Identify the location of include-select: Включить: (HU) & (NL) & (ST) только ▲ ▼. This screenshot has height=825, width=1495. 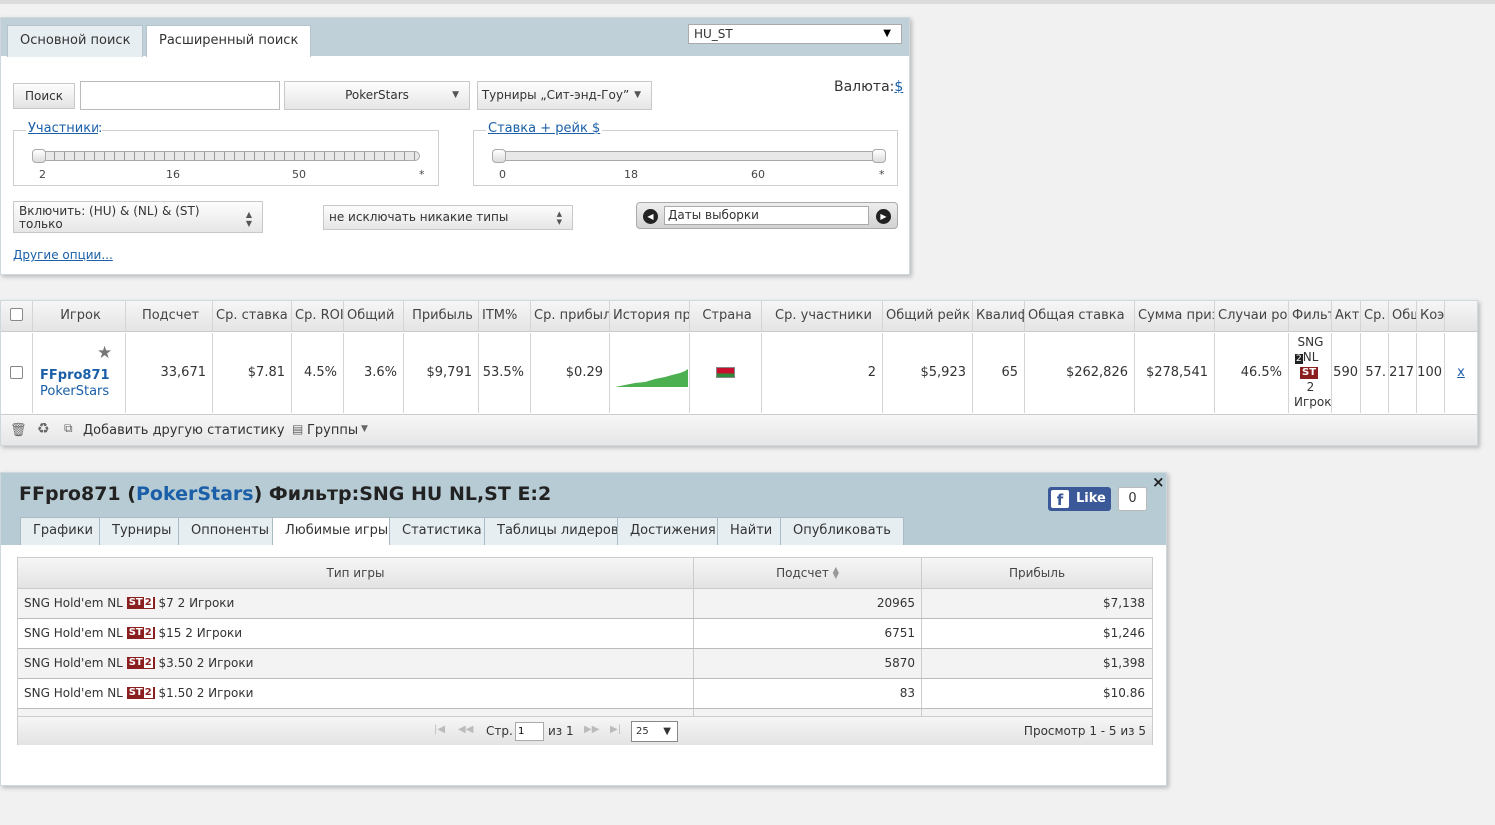
(138, 217).